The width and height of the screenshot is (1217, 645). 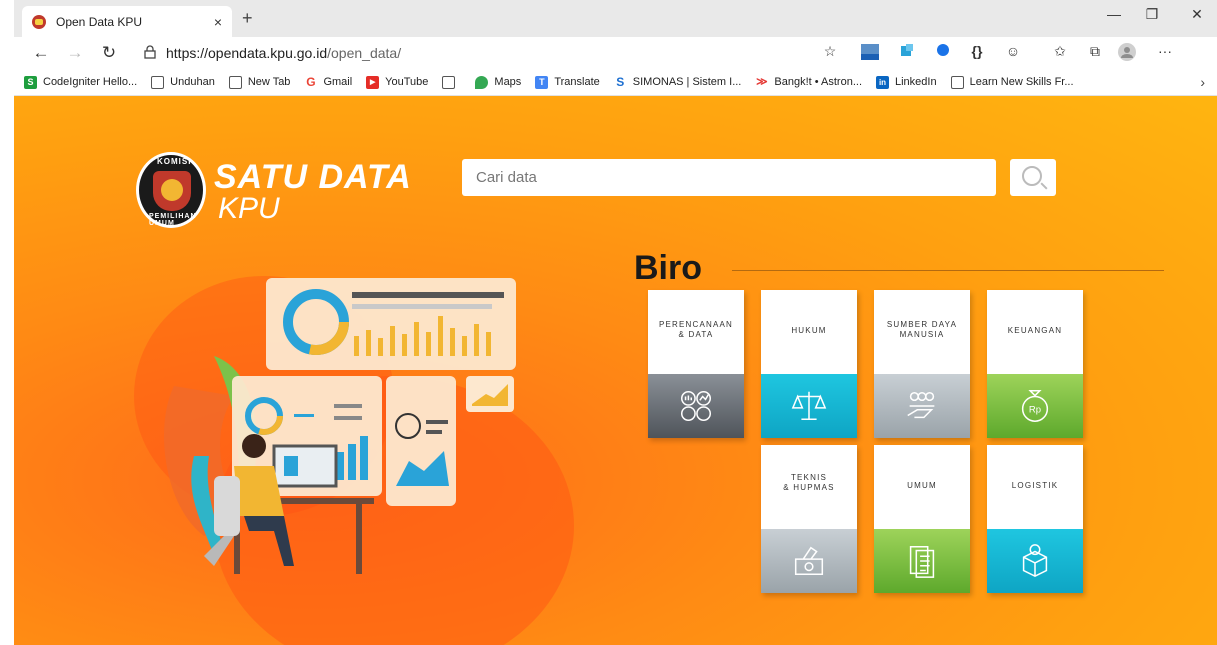 I want to click on people-hand-icon, so click(x=922, y=406).